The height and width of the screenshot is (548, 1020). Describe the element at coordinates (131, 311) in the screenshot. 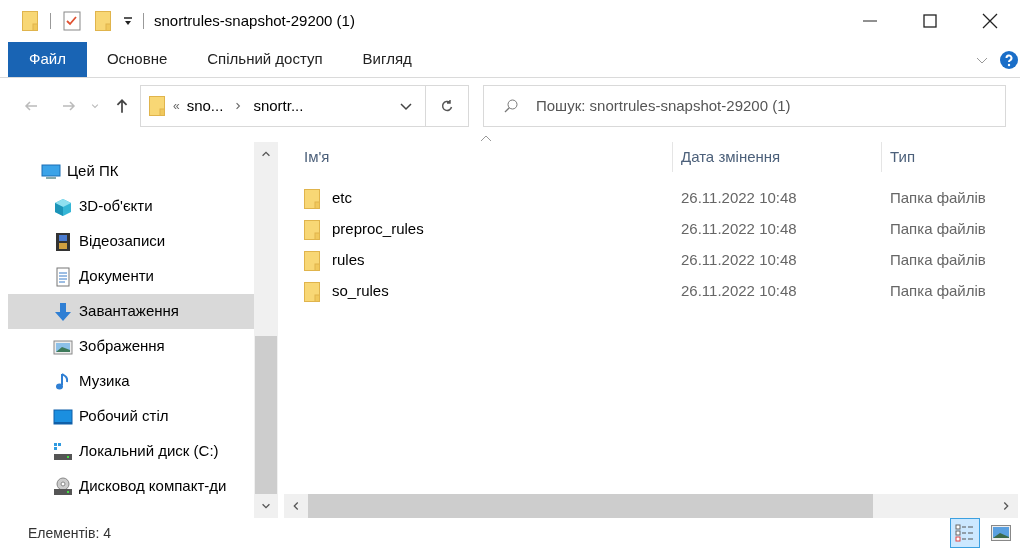

I see `nav-item: Завантаження` at that location.